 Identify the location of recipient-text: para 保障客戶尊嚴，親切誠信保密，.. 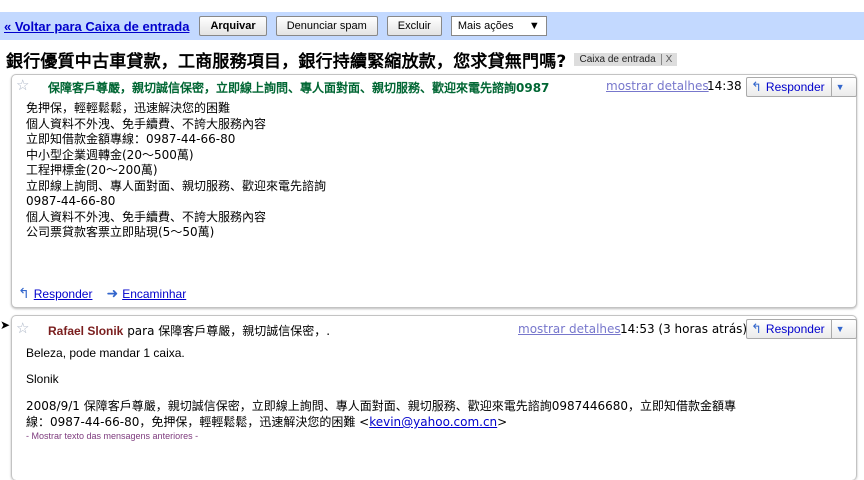
(229, 331).